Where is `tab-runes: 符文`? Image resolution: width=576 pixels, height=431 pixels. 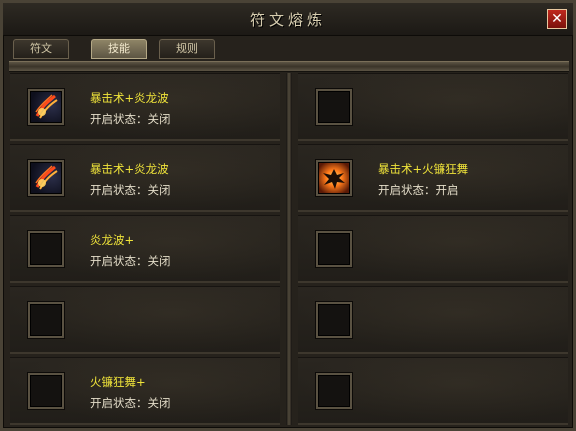
tab-runes: 符文 is located at coordinates (41, 49).